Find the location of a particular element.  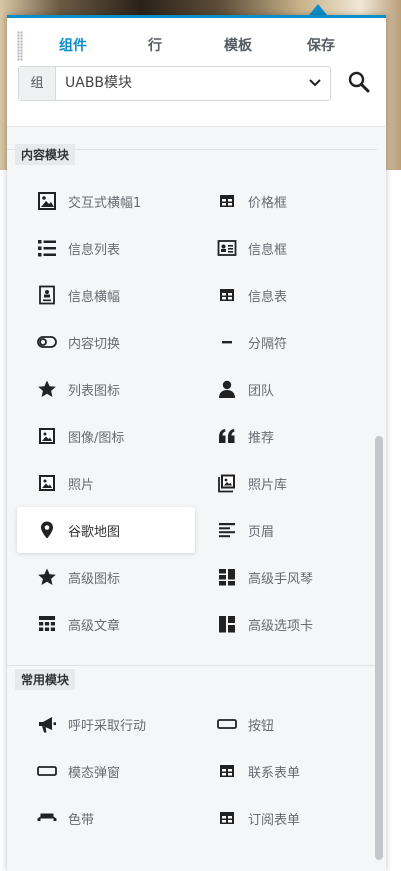

module-item: 谷歌地图 is located at coordinates (106, 530).